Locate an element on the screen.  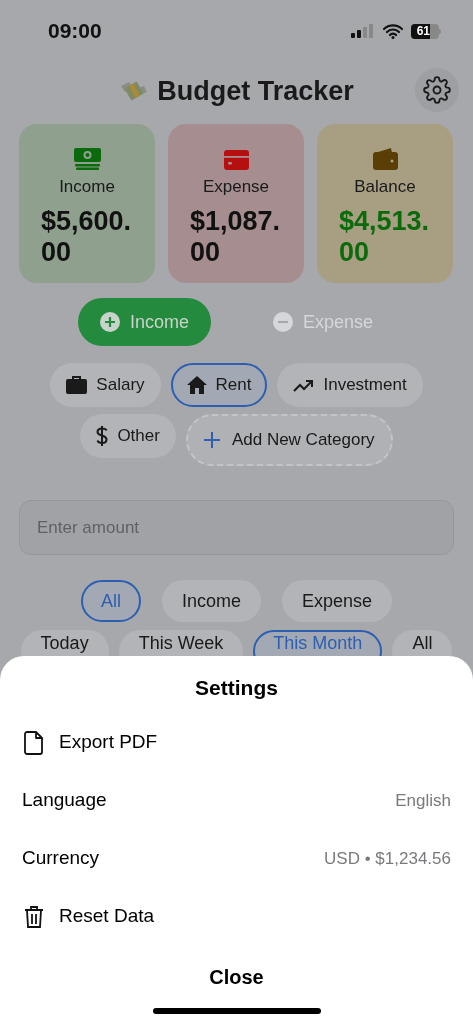
settings-row: Reset Data is located at coordinates (236, 916).